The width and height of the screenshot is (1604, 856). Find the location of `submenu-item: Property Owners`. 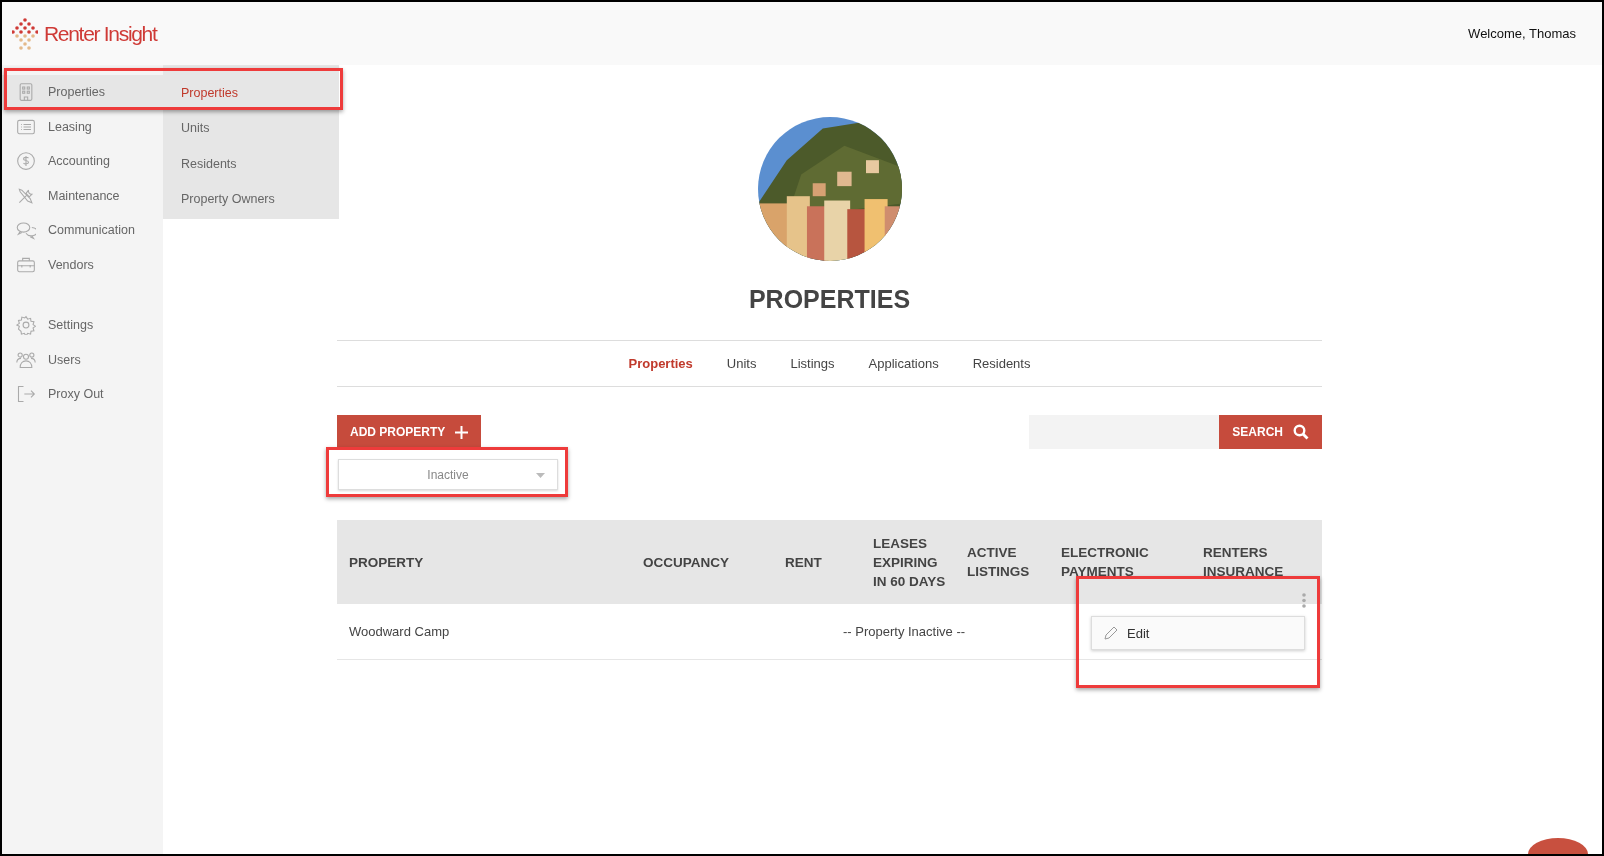

submenu-item: Property Owners is located at coordinates (251, 199).